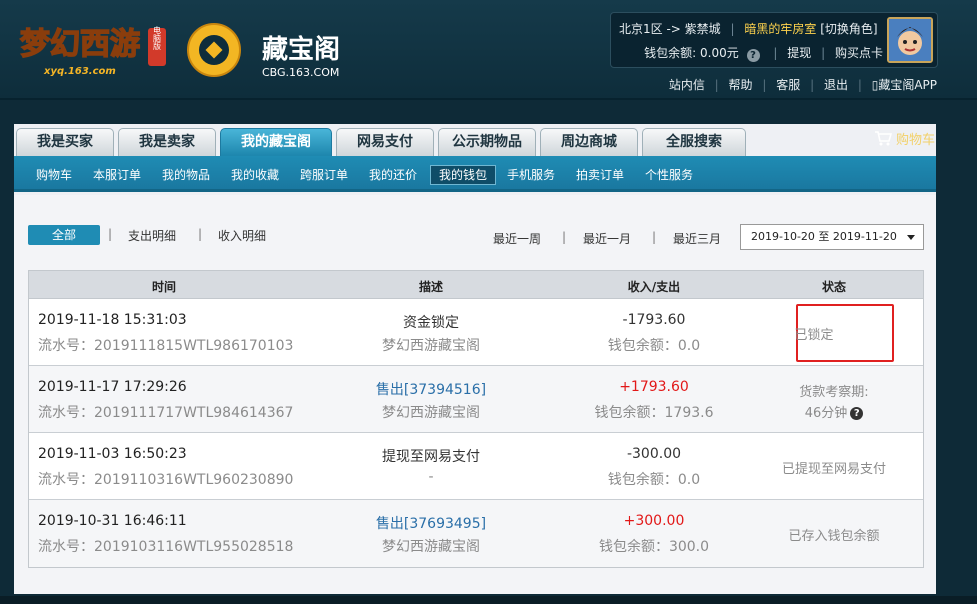  What do you see at coordinates (907, 85) in the screenshot?
I see `top-link-app-label: 藏宝阁APP` at bounding box center [907, 85].